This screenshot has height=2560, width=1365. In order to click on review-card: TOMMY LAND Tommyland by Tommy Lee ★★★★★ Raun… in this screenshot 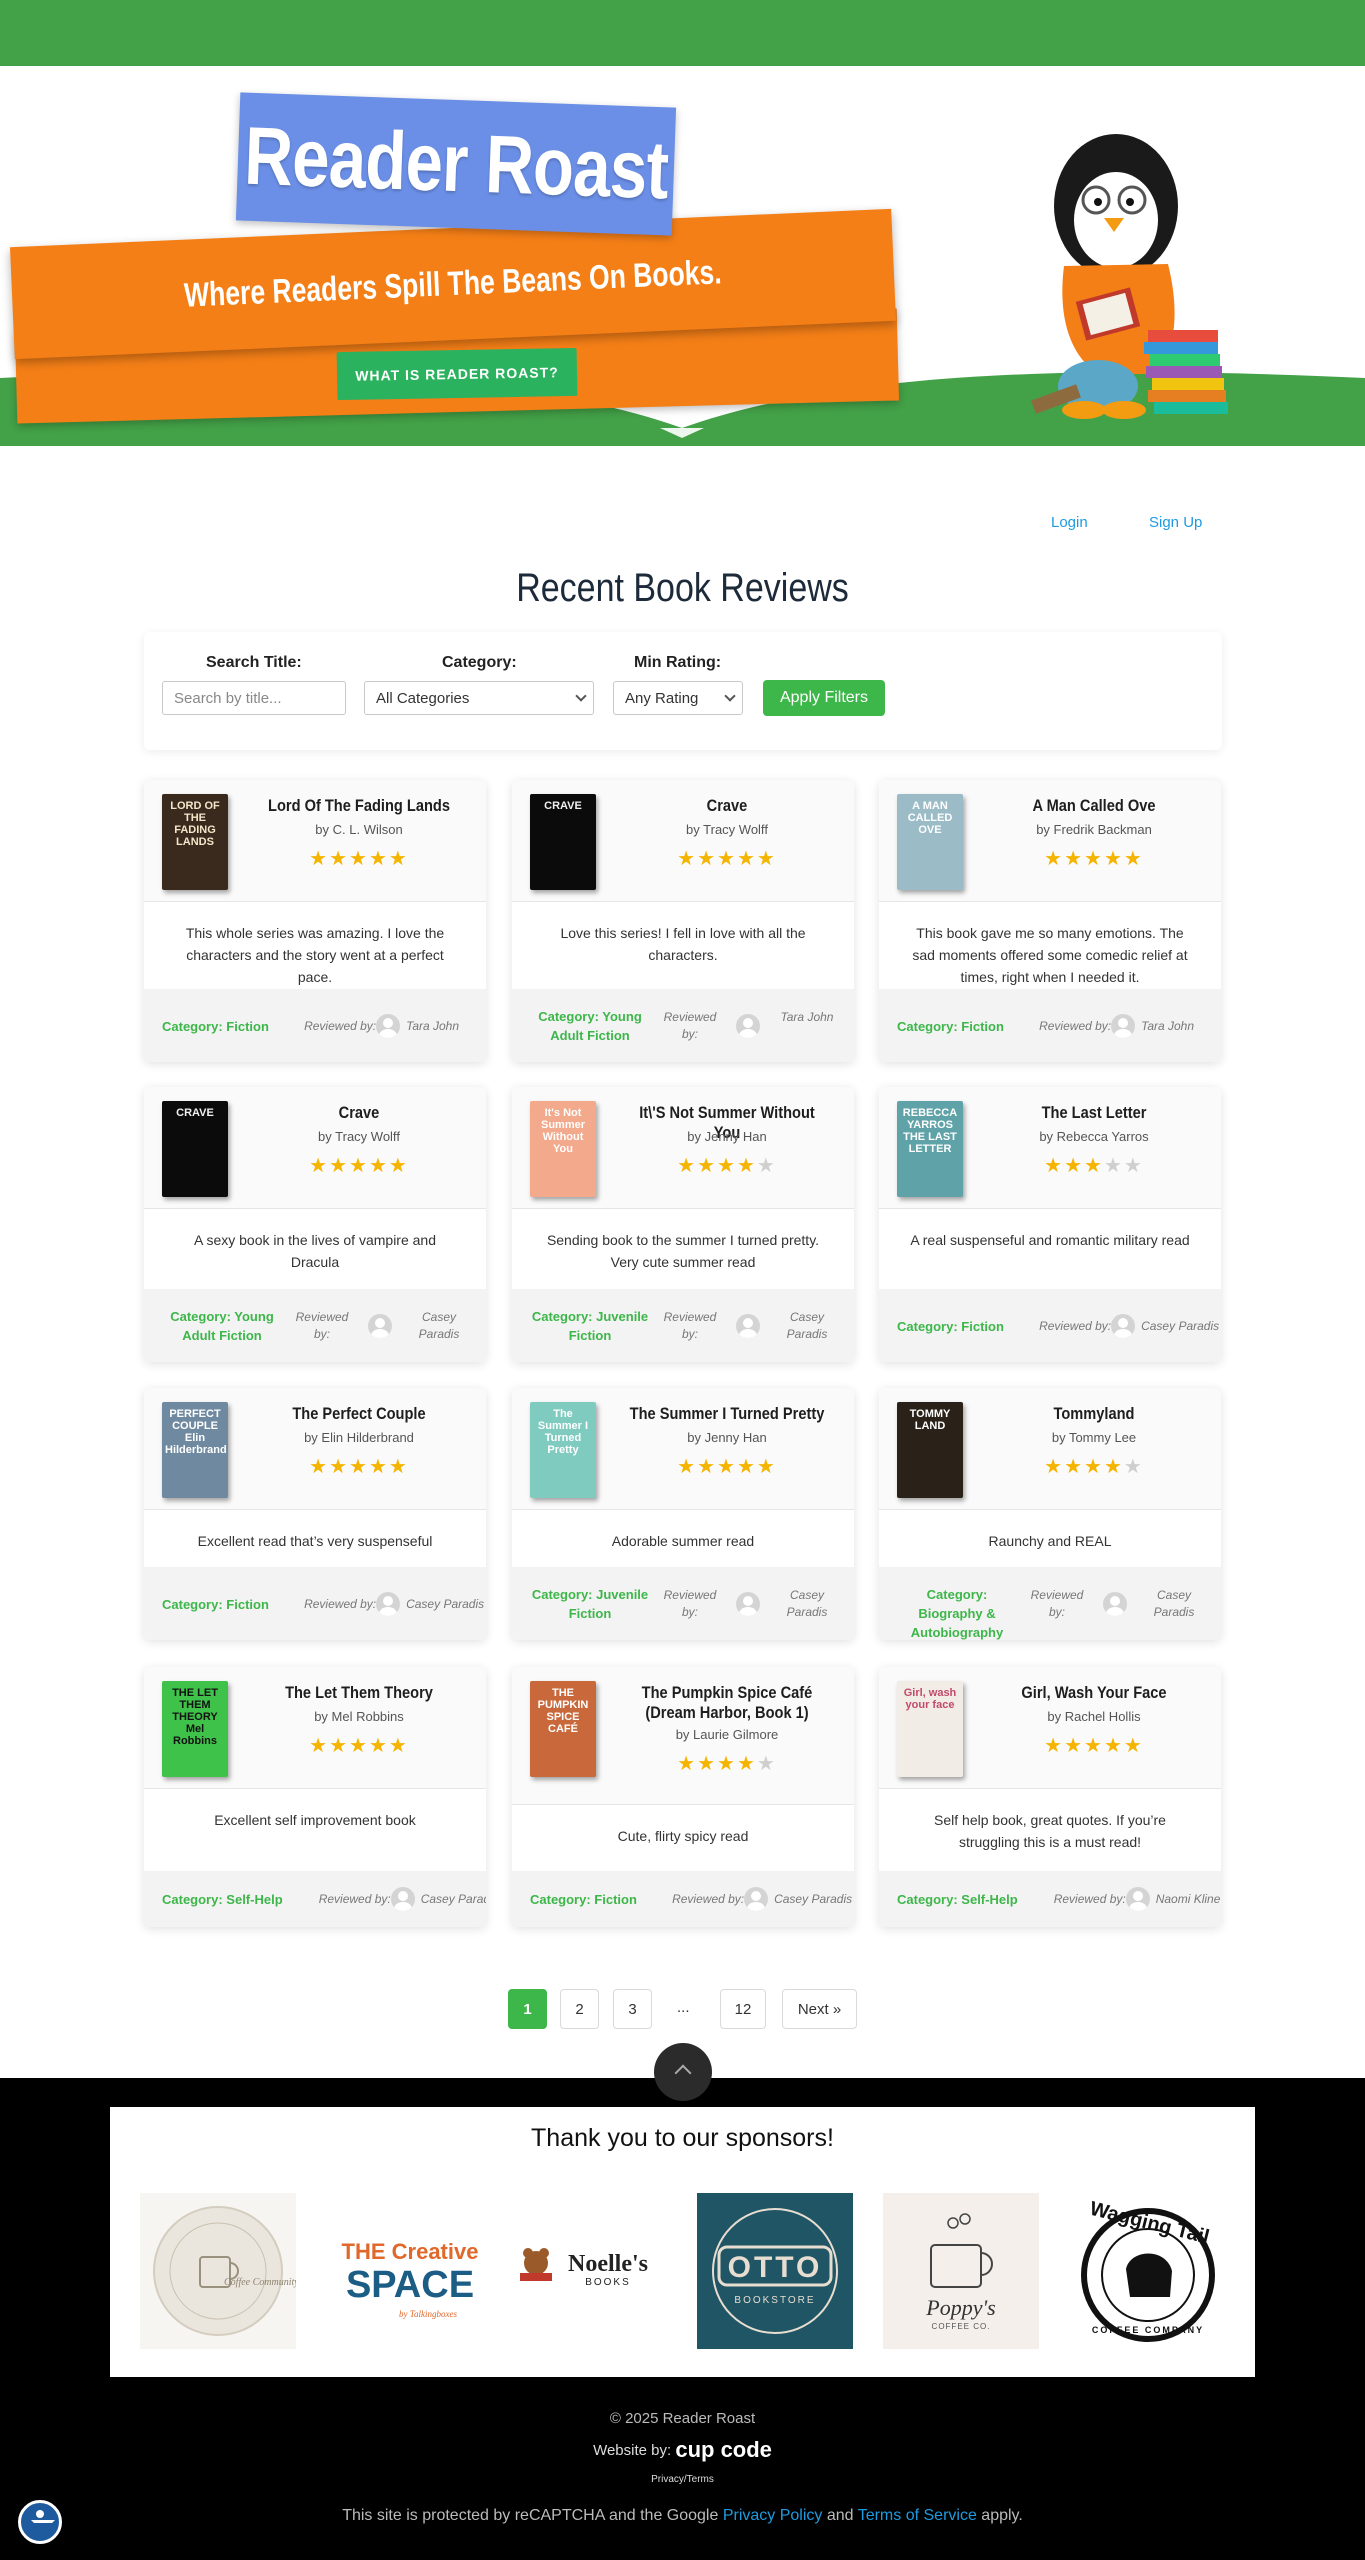, I will do `click(1050, 1514)`.